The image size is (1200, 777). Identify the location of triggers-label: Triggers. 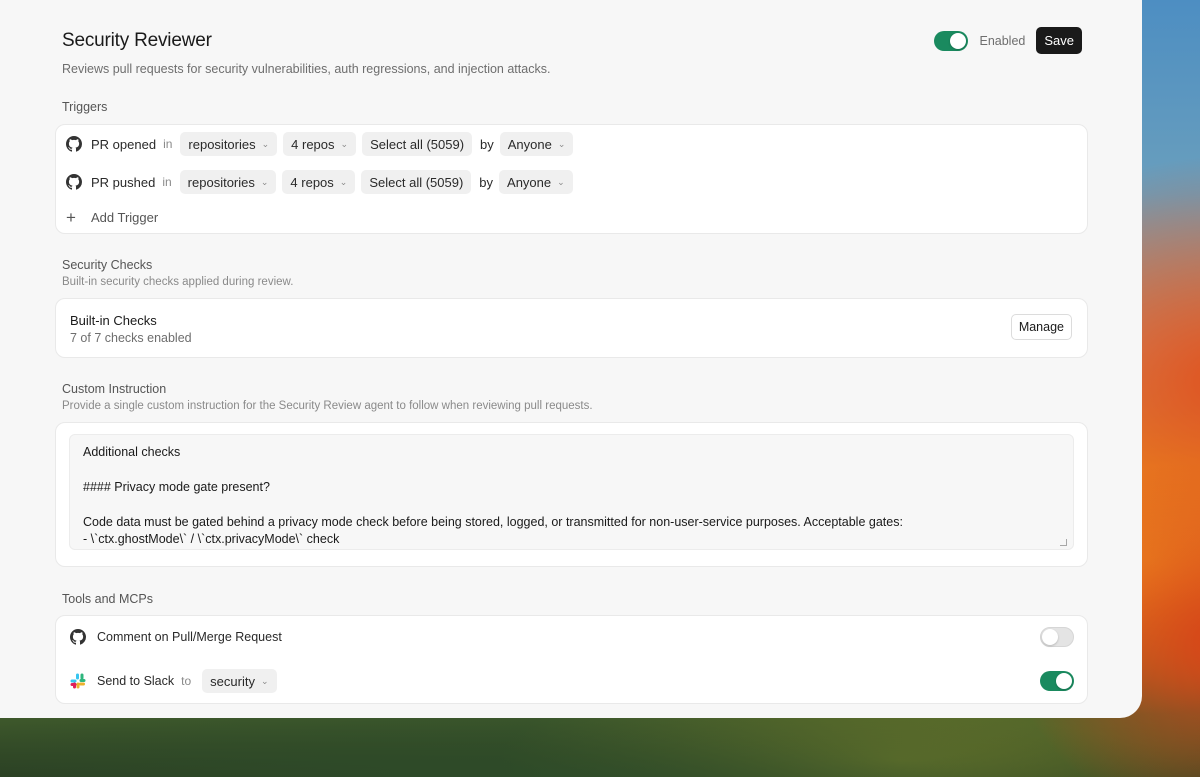
(85, 107).